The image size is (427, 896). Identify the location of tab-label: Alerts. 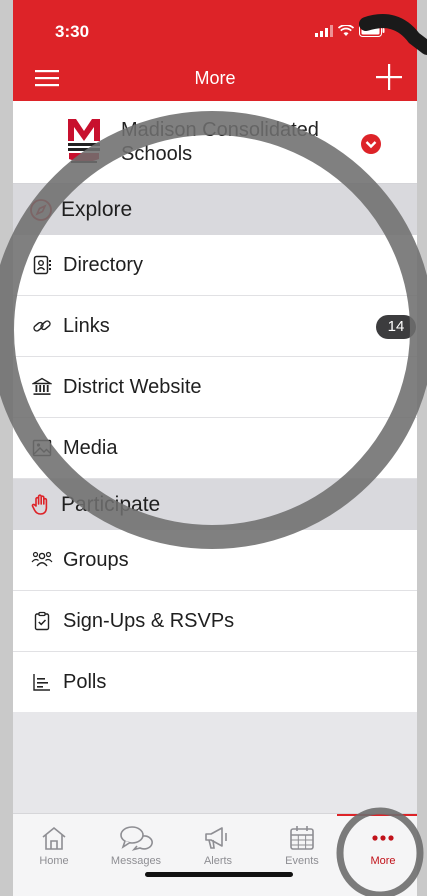
(218, 861).